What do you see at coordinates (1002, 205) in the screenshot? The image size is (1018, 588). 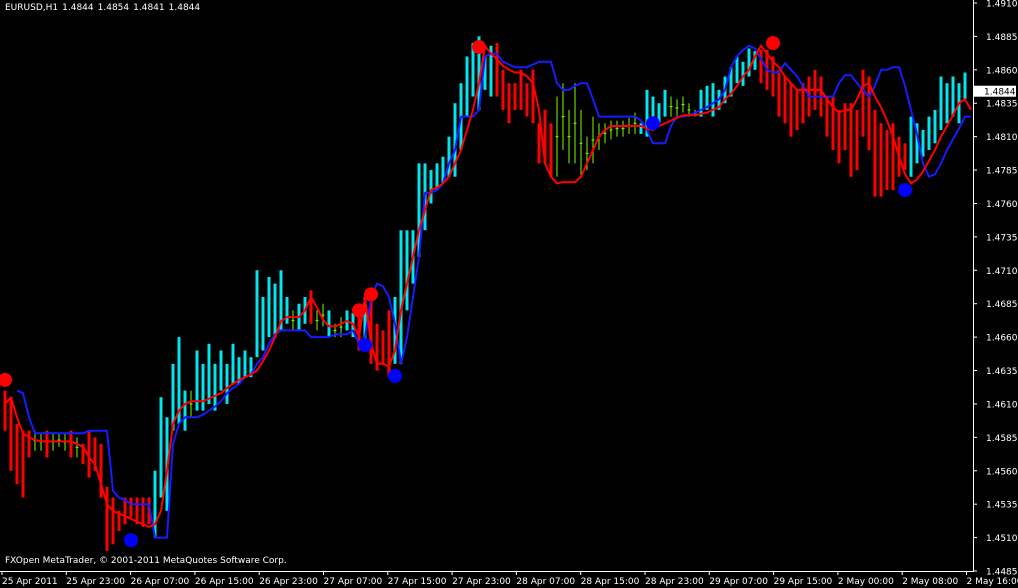 I see `y-tick-label: 1.4760` at bounding box center [1002, 205].